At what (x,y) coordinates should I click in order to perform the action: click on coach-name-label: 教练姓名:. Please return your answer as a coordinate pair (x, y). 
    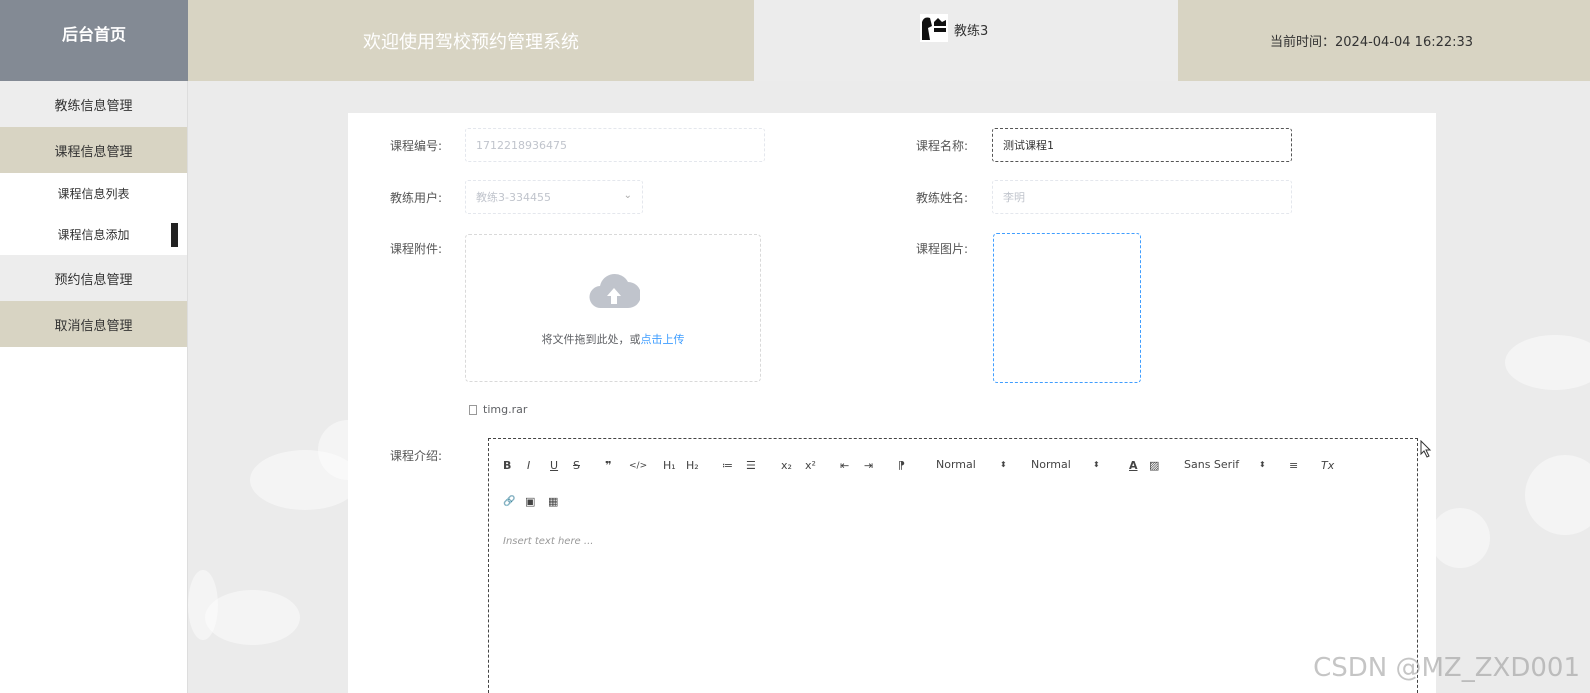
    Looking at the image, I should click on (941, 198).